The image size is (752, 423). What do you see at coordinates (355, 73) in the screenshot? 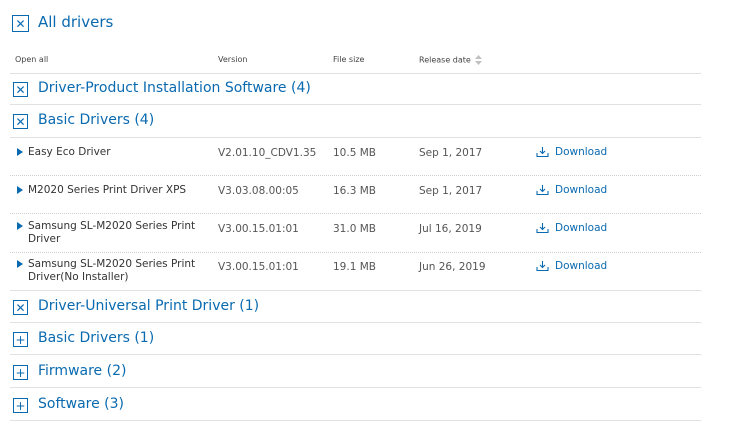
I see `header-divider` at bounding box center [355, 73].